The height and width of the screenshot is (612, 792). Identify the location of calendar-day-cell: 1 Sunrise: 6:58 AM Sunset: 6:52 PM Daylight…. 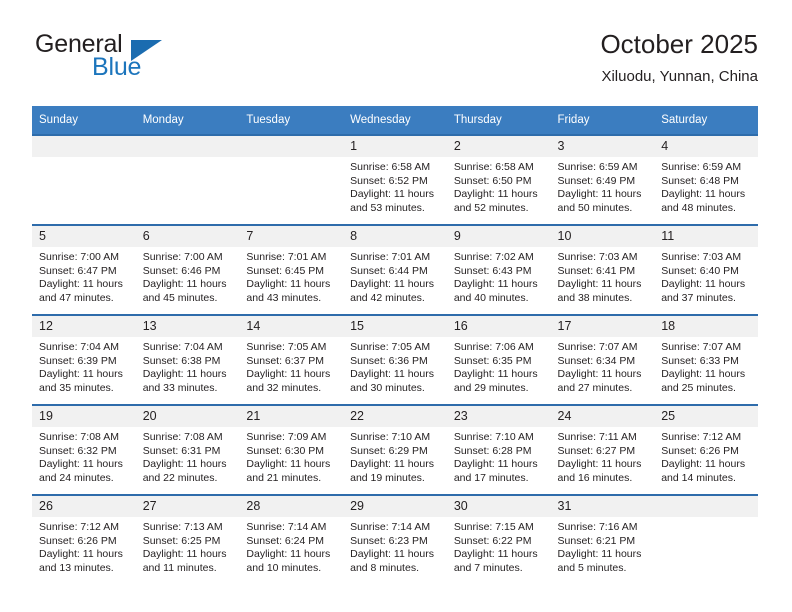
(395, 179).